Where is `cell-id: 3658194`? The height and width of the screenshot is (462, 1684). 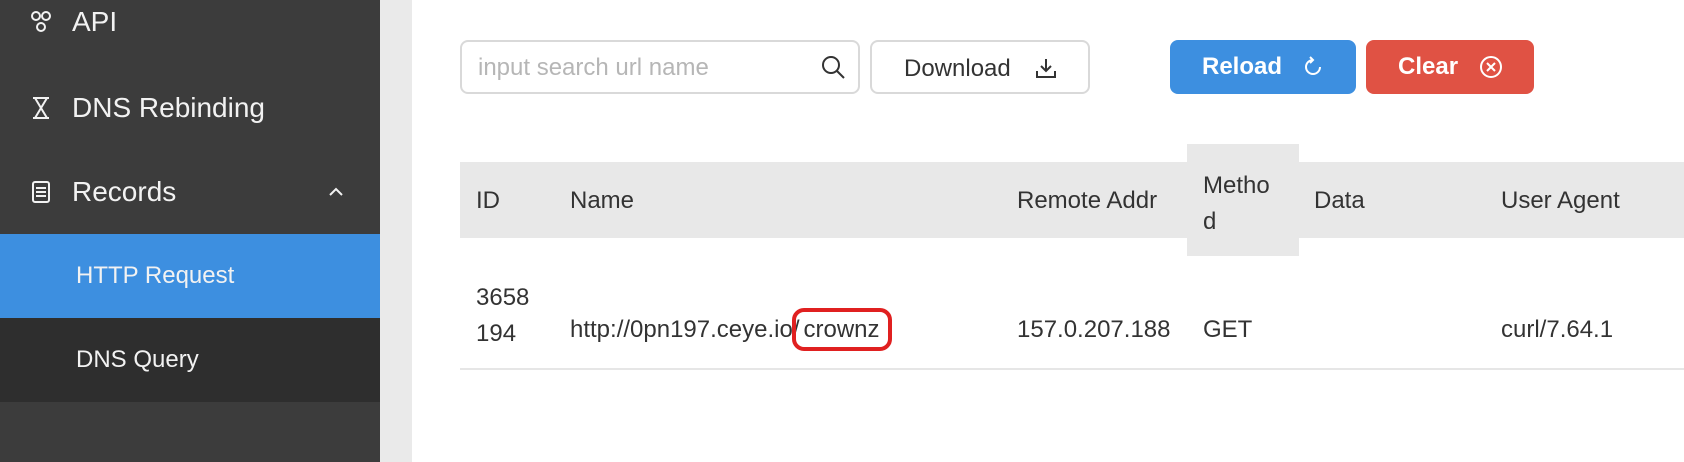 cell-id: 3658194 is located at coordinates (503, 315).